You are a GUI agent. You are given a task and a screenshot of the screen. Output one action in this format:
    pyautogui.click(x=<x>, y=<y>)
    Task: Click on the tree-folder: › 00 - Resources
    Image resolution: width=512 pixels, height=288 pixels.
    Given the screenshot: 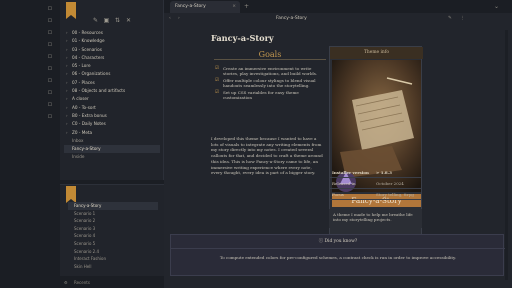 What is the action you would take?
    pyautogui.click(x=112, y=33)
    